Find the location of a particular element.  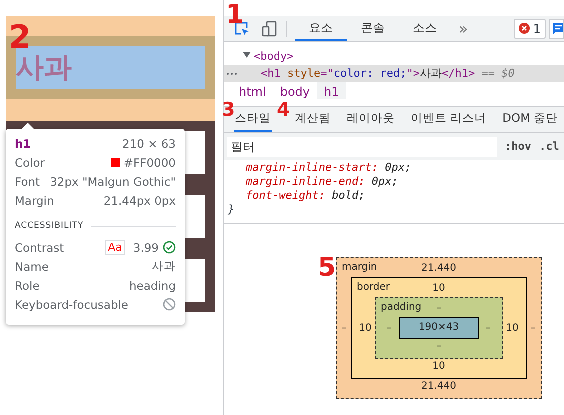

error-icon is located at coordinates (524, 28).